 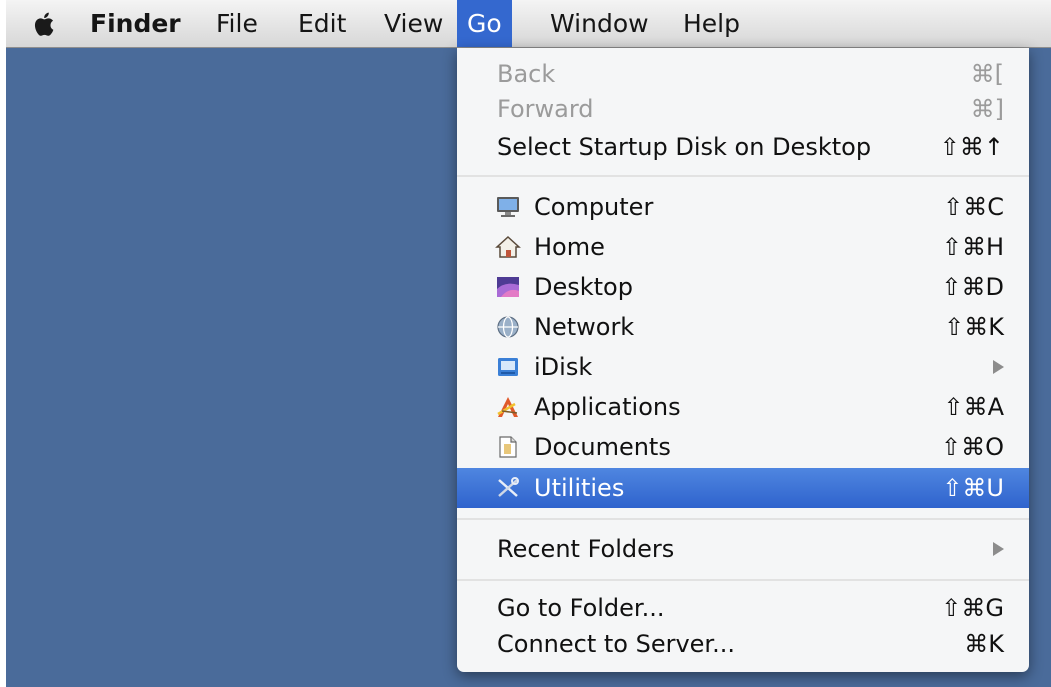 What do you see at coordinates (237, 23) in the screenshot?
I see `menu-file: File` at bounding box center [237, 23].